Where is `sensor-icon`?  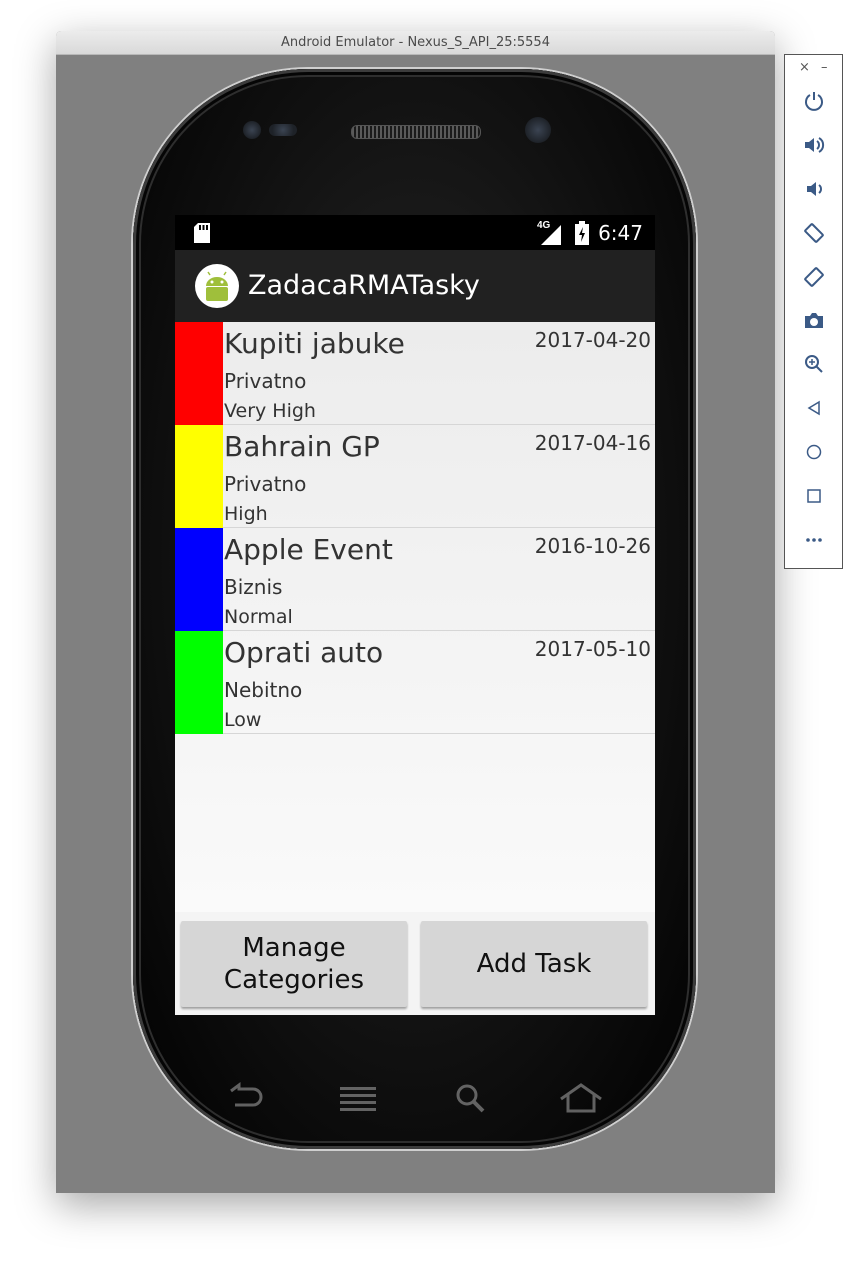 sensor-icon is located at coordinates (252, 130).